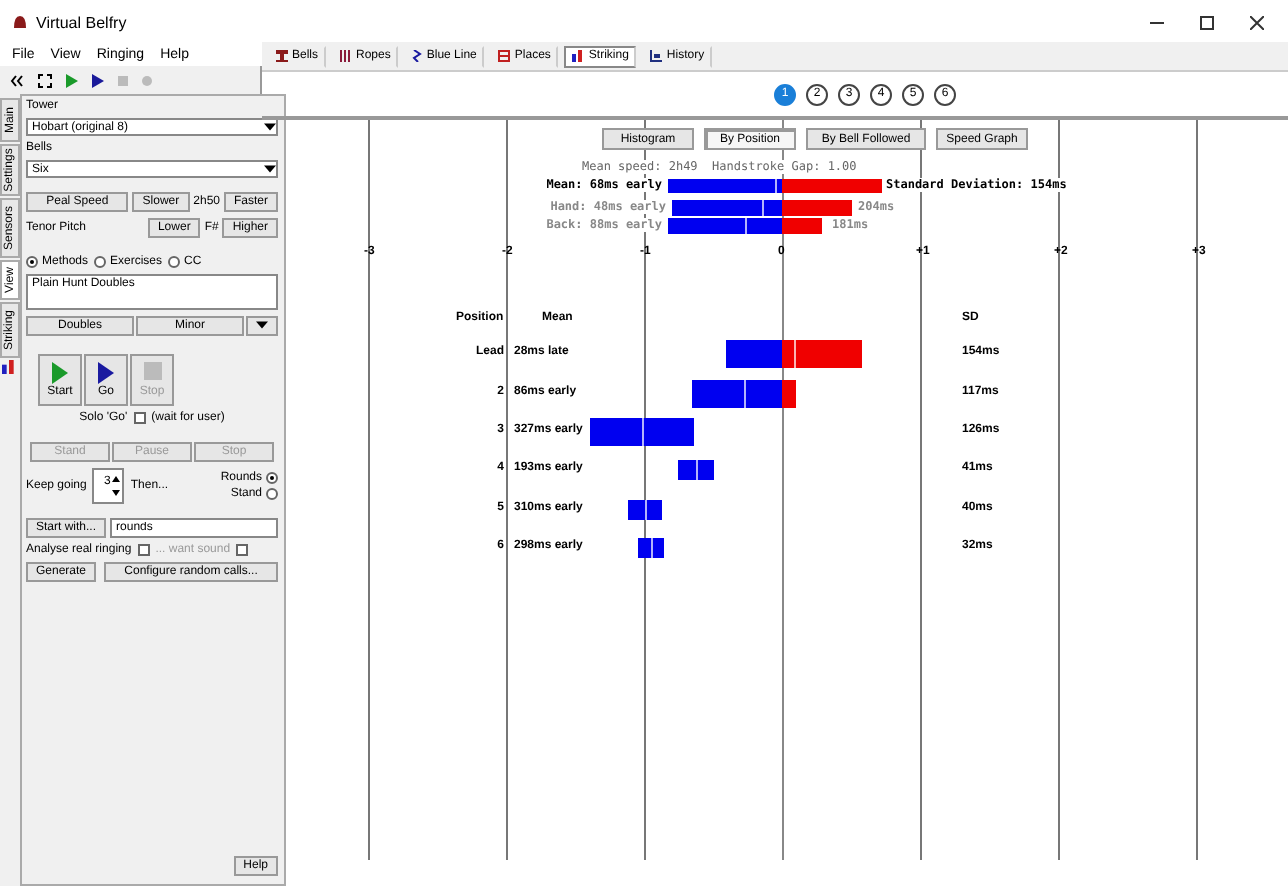  I want to click on rope-icon, so click(346, 56).